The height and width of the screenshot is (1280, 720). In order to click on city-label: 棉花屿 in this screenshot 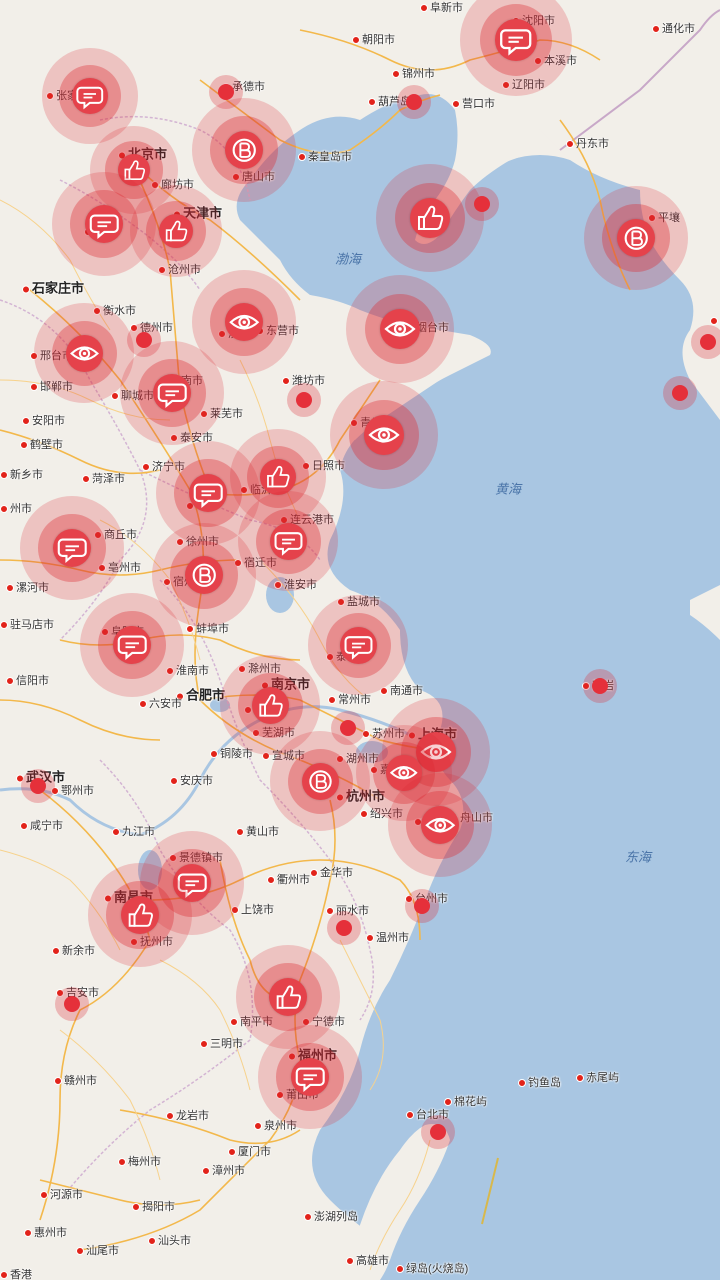, I will do `click(465, 1101)`.